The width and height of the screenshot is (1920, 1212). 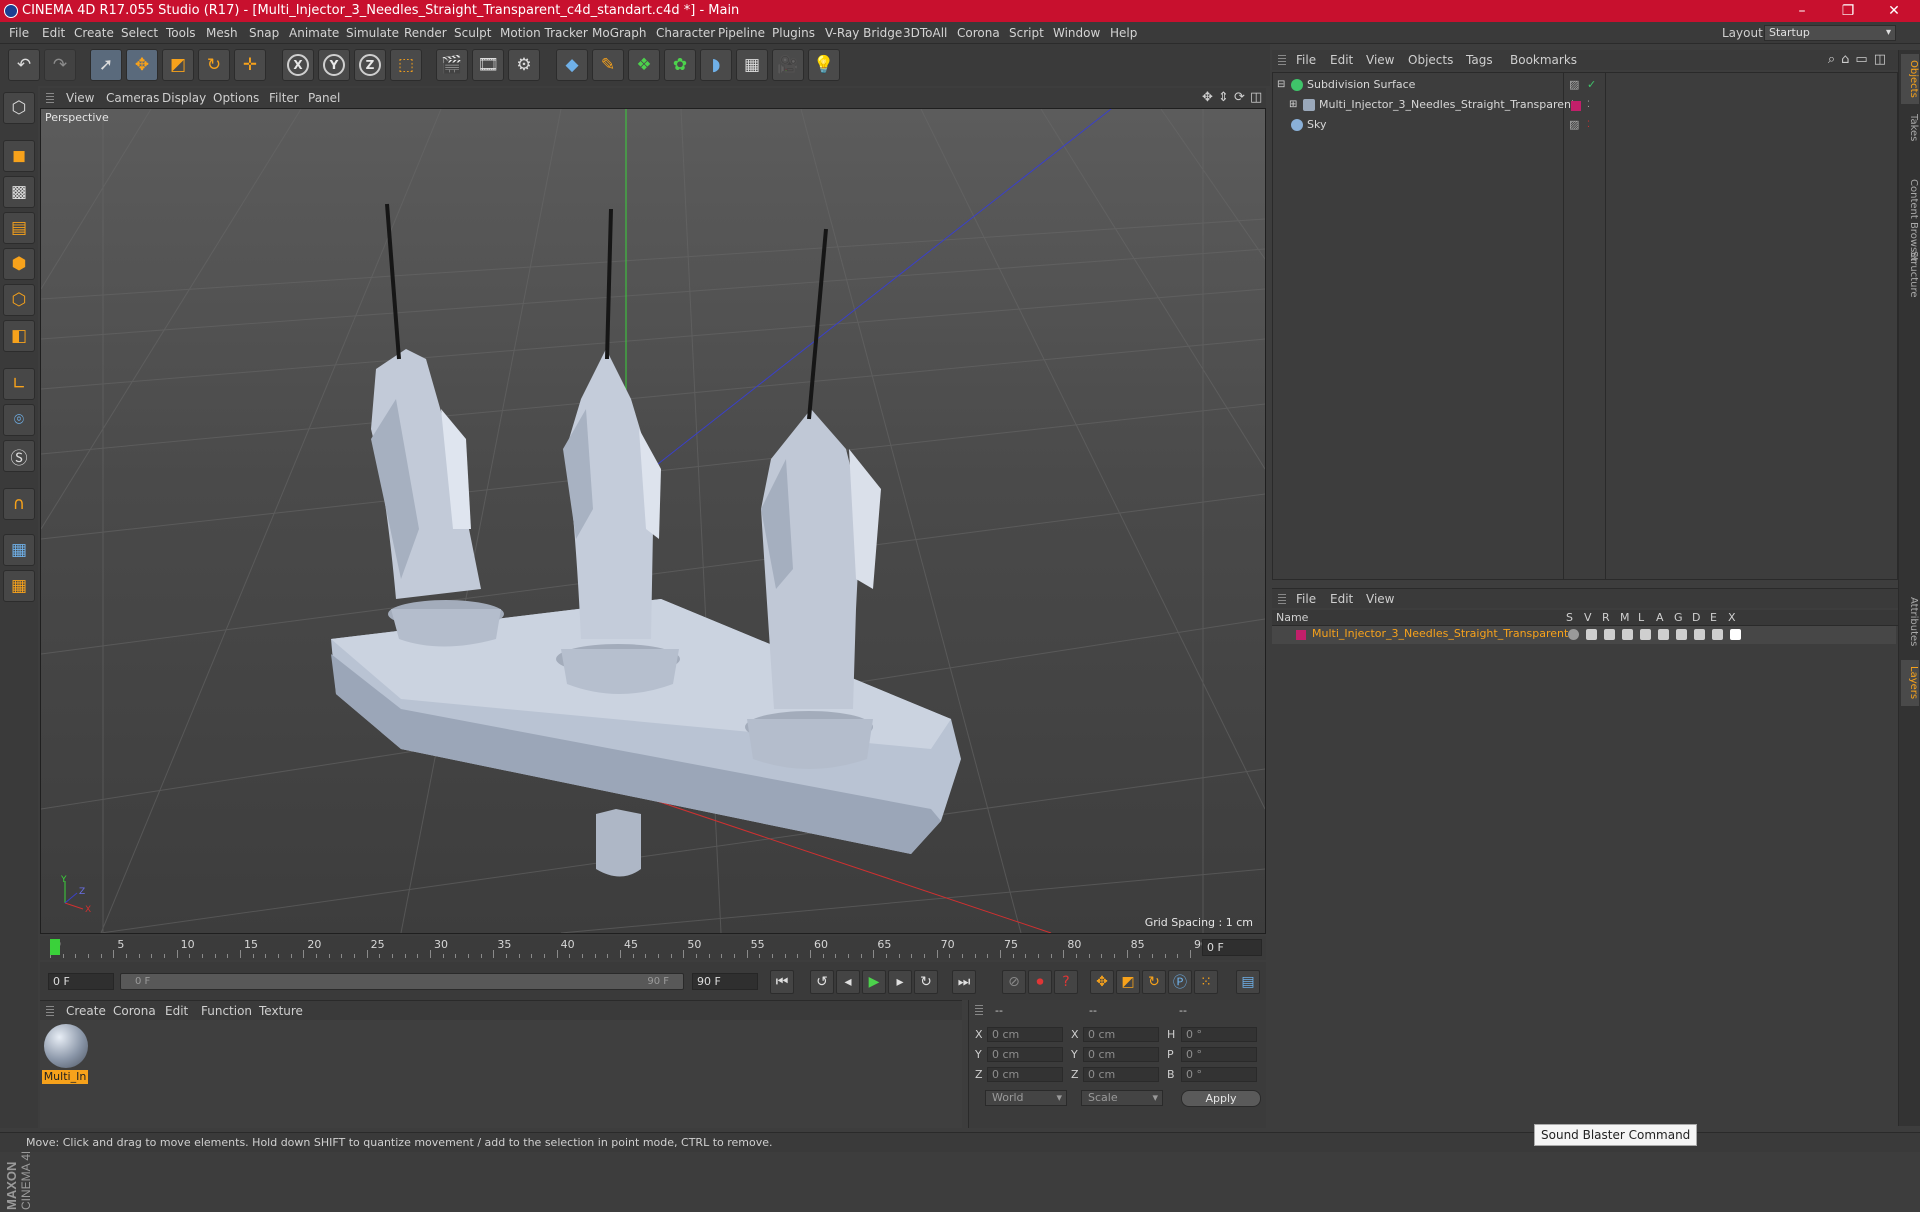 I want to click on go-to-previous-key-button: ↺, so click(x=822, y=982).